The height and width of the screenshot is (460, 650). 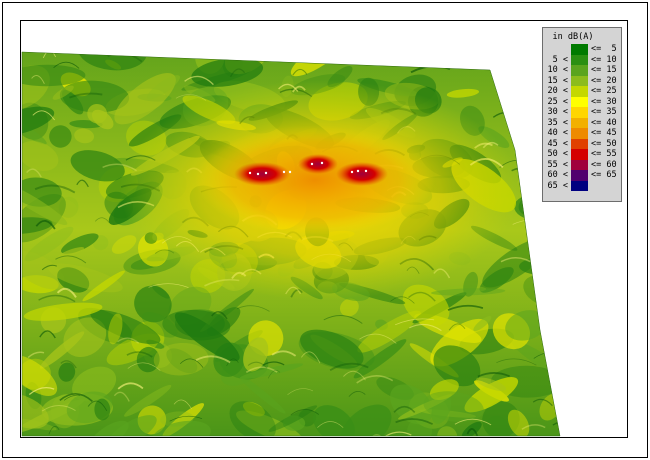 I want to click on legend-low-label: 65 <, so click(x=557, y=185).